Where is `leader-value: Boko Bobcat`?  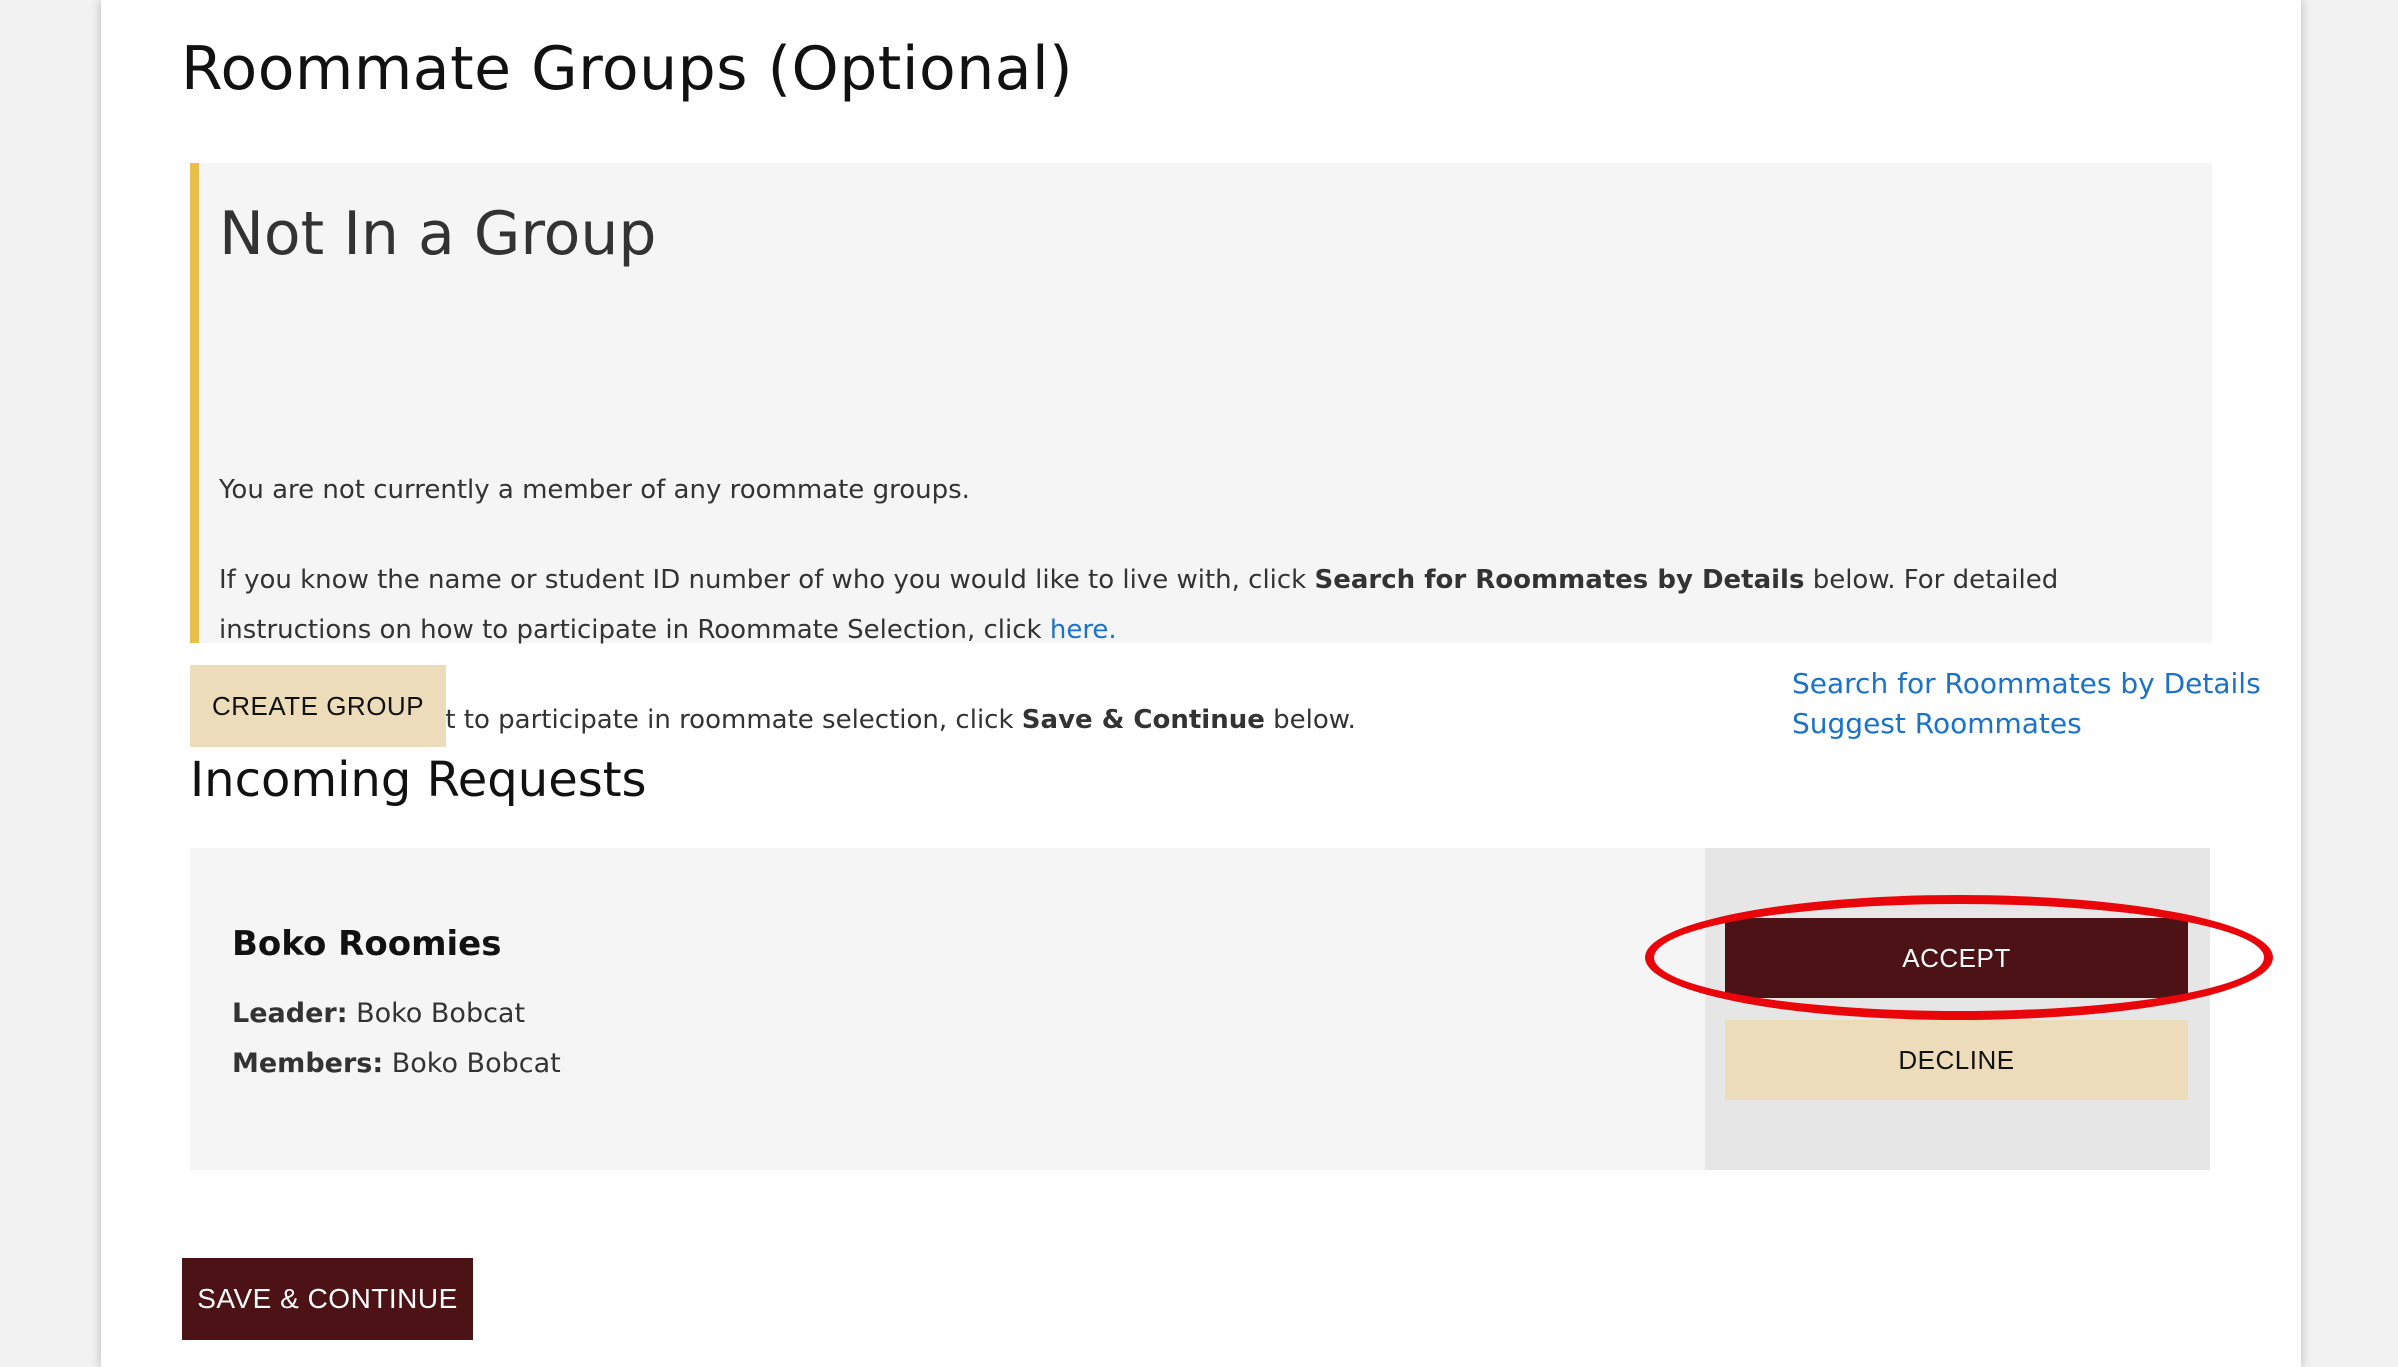 leader-value: Boko Bobcat is located at coordinates (436, 1013).